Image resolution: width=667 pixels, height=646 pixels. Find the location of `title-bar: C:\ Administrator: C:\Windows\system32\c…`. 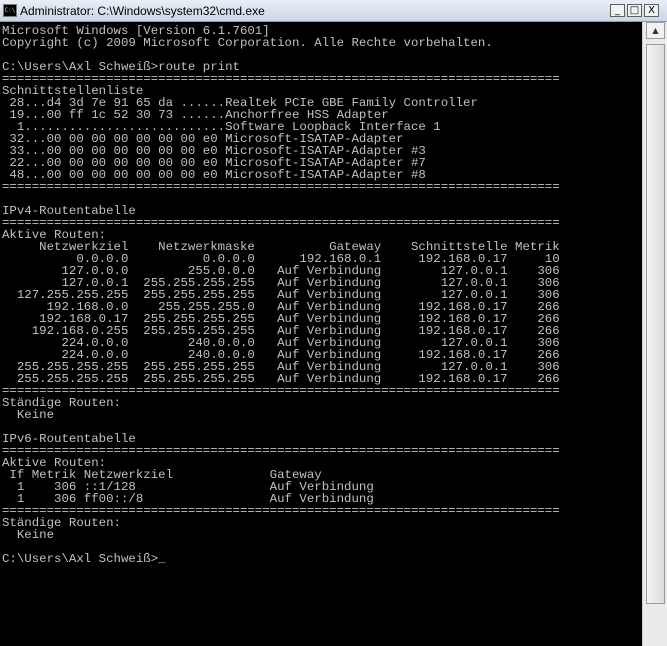

title-bar: C:\ Administrator: C:\Windows\system32\c… is located at coordinates (333, 11).